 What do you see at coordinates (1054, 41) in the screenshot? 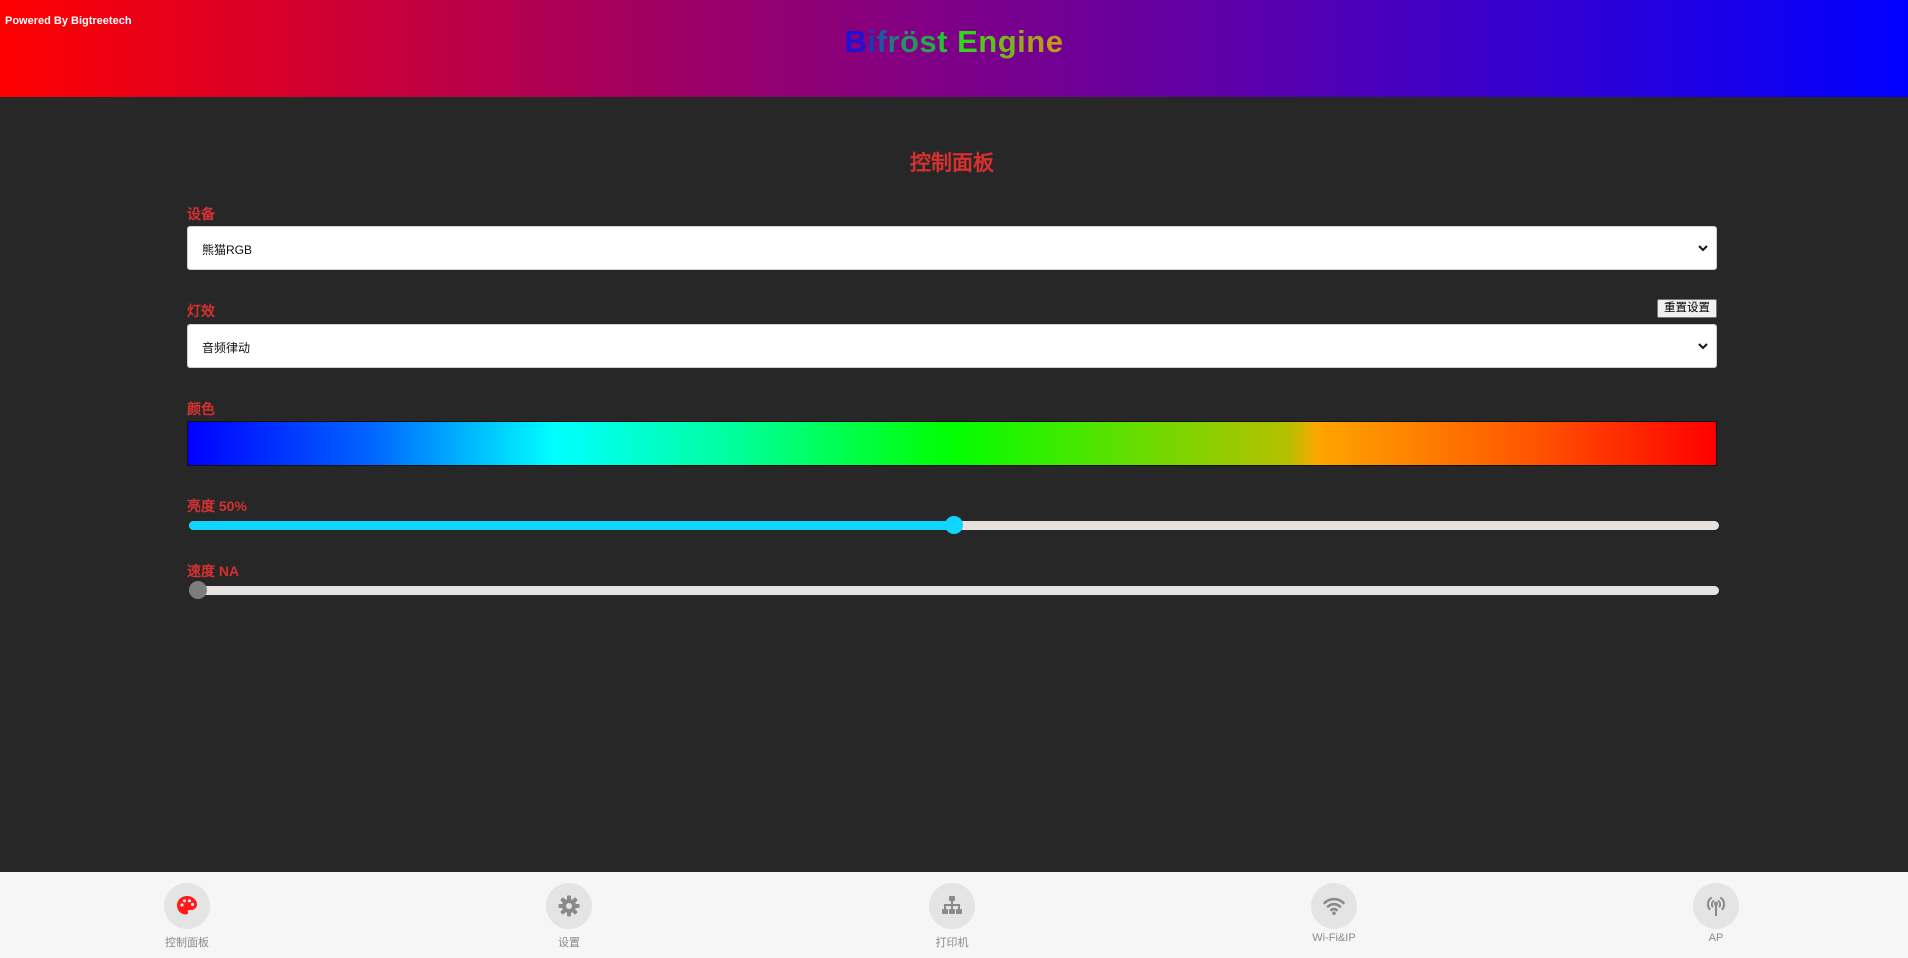
I see `brand-letter: e` at bounding box center [1054, 41].